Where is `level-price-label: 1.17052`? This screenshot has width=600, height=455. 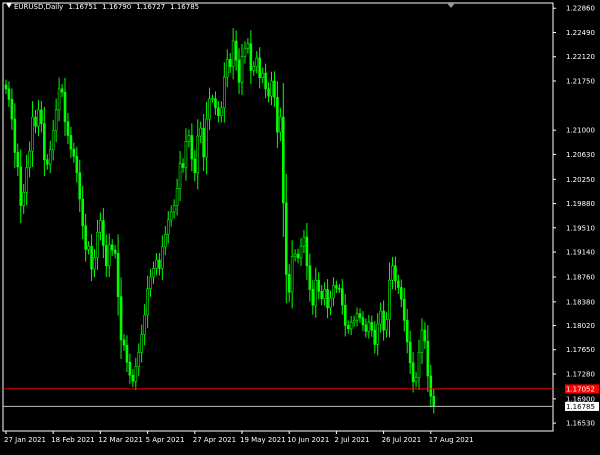
level-price-label: 1.17052 is located at coordinates (580, 389).